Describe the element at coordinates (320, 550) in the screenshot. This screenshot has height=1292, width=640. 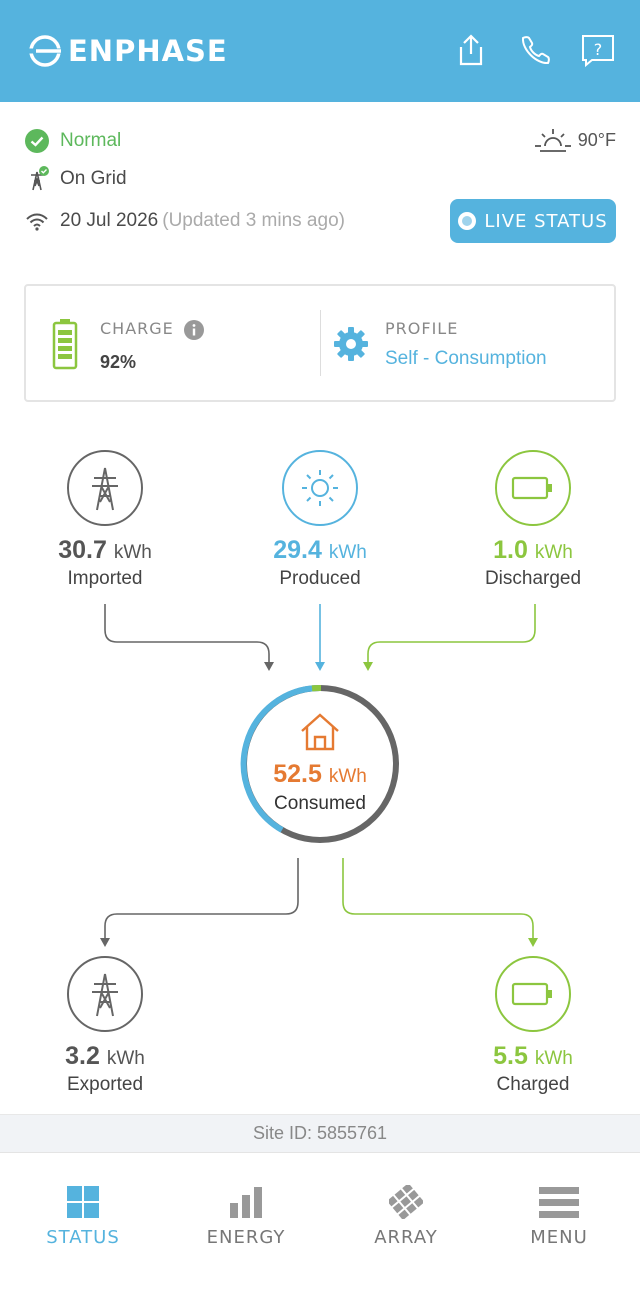
I see `produced-value: 29.4 kWh` at that location.